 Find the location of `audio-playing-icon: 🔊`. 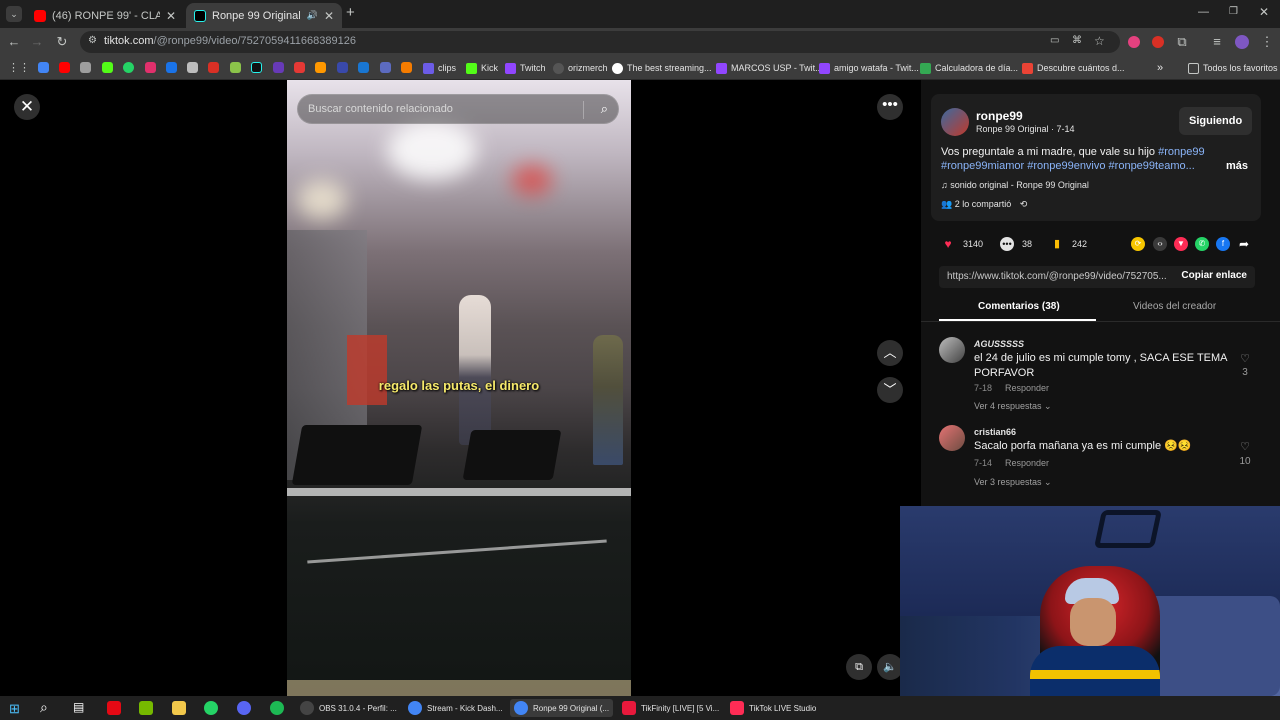

audio-playing-icon: 🔊 is located at coordinates (312, 15).